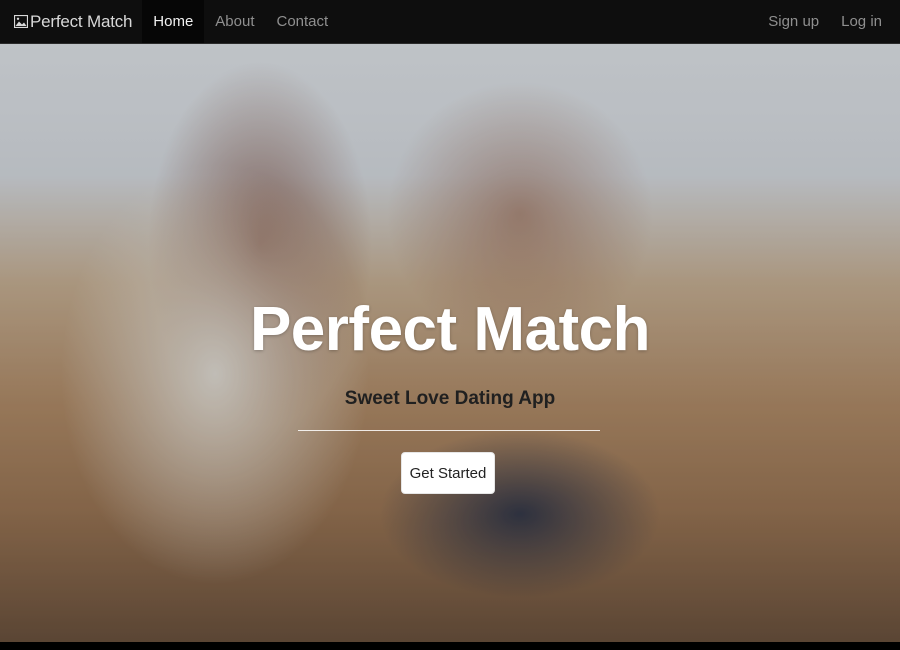 The image size is (900, 650). Describe the element at coordinates (450, 646) in the screenshot. I see `bottom-bar` at that location.